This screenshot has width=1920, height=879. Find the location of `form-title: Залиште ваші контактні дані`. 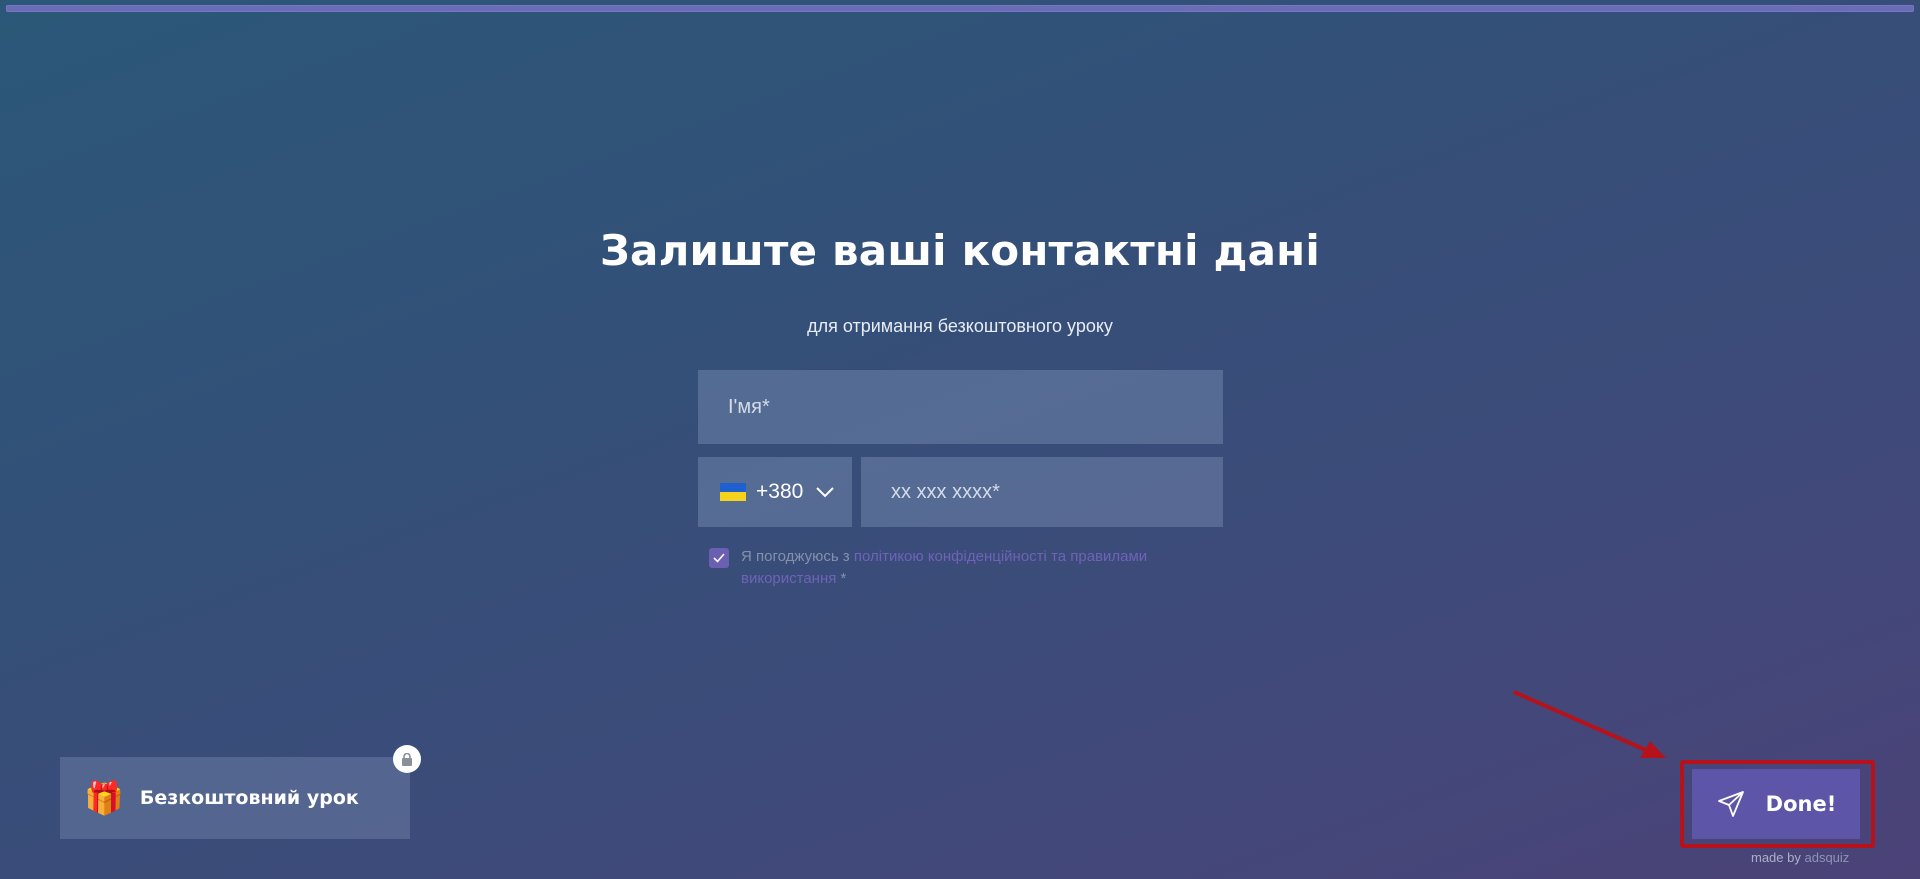

form-title: Залиште ваші контактні дані is located at coordinates (960, 250).